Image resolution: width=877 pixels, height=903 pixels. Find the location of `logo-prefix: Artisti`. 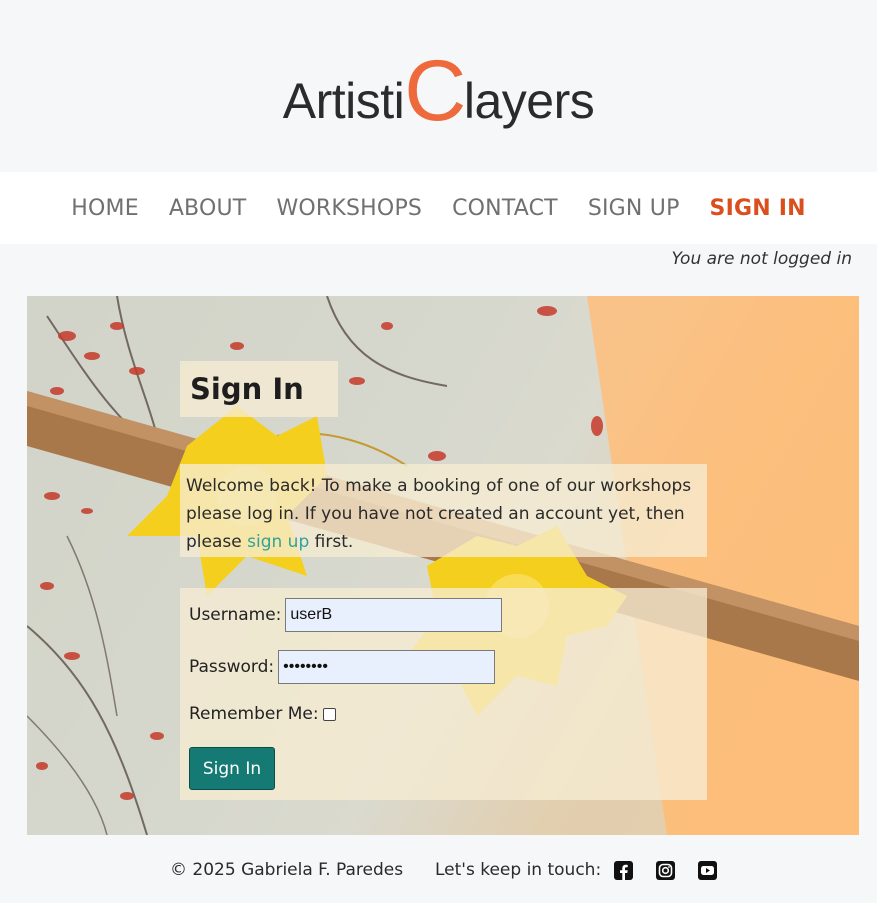

logo-prefix: Artisti is located at coordinates (343, 101).